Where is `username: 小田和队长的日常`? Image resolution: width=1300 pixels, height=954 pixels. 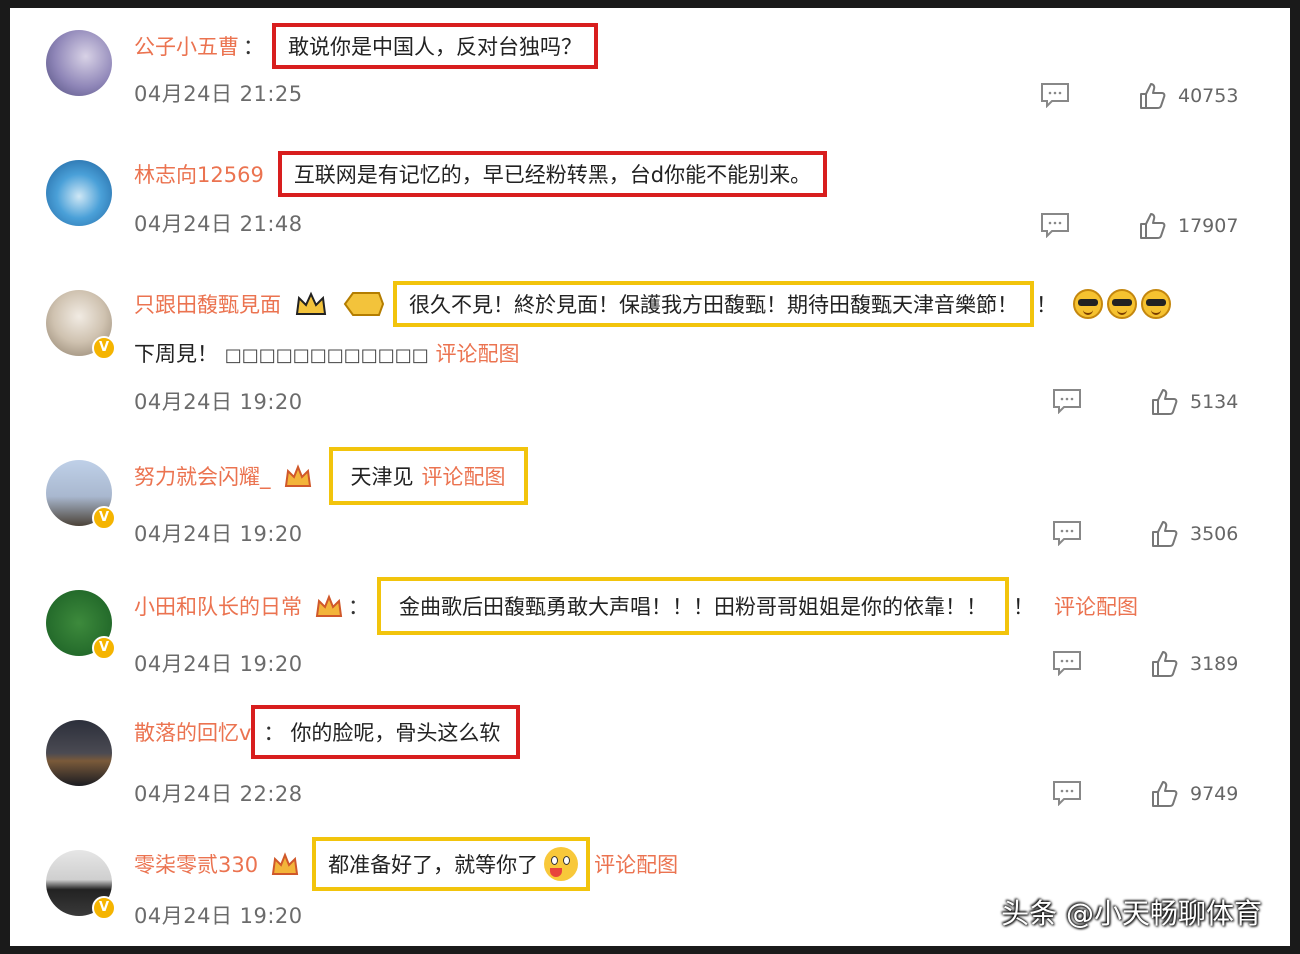 username: 小田和队长的日常 is located at coordinates (218, 606).